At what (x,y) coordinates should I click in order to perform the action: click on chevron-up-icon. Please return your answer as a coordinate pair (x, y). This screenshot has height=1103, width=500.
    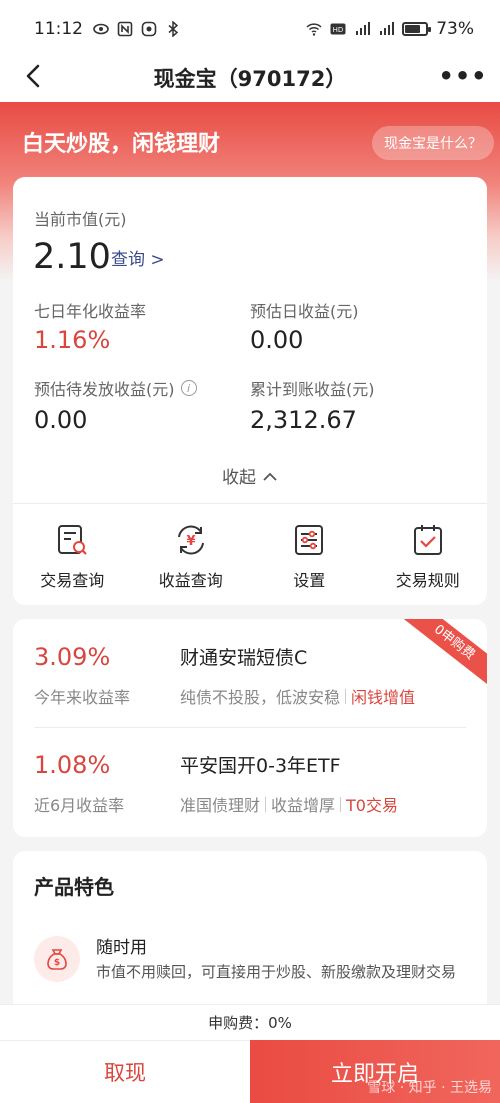
    Looking at the image, I should click on (270, 476).